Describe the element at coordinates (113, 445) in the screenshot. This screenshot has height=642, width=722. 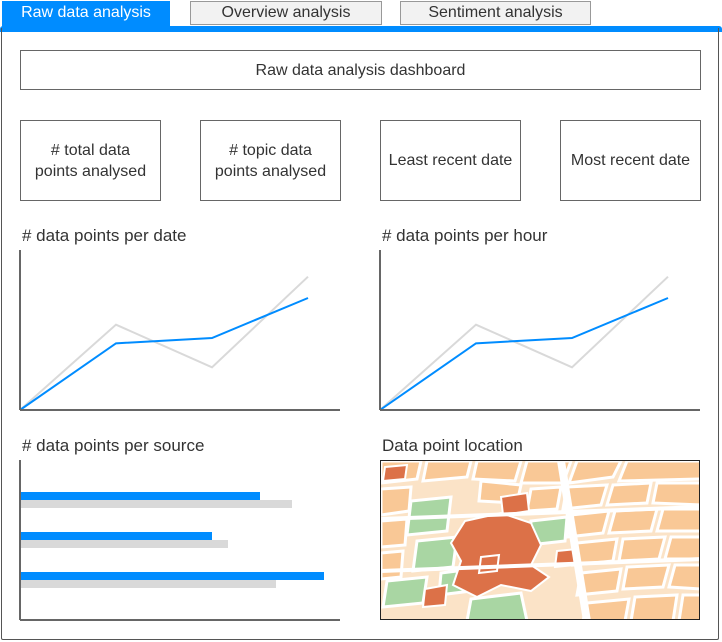
I see `chart-title-per-source: # data points per source` at that location.